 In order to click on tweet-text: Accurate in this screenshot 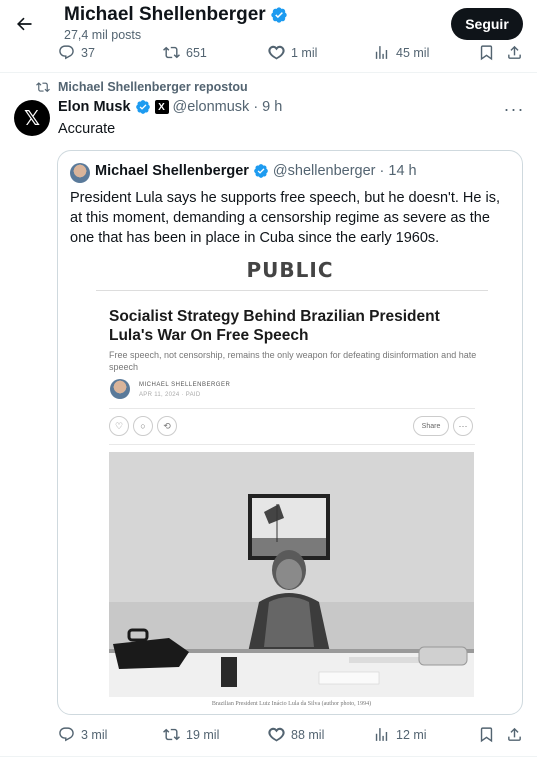, I will do `click(87, 129)`.